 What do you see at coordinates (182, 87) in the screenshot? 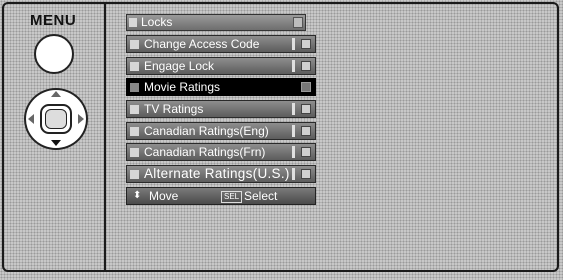
I see `menu-item-label: Movie Ratings` at bounding box center [182, 87].